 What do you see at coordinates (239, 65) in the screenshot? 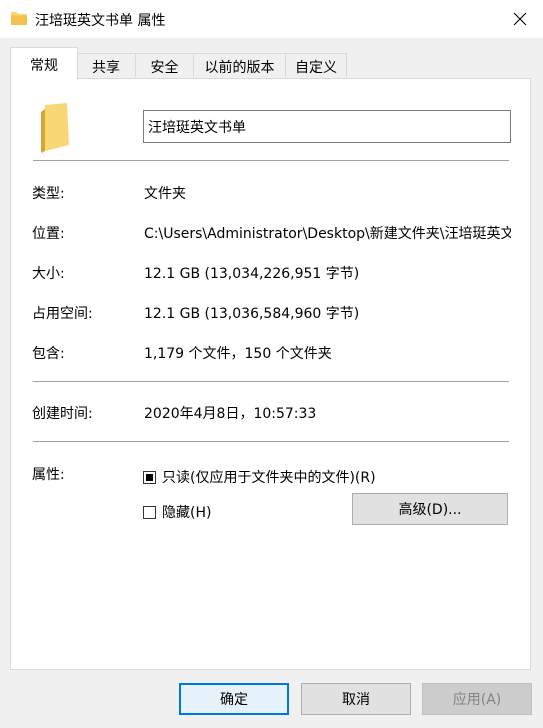
I see `tab-previous-versions: 以前的版本` at bounding box center [239, 65].